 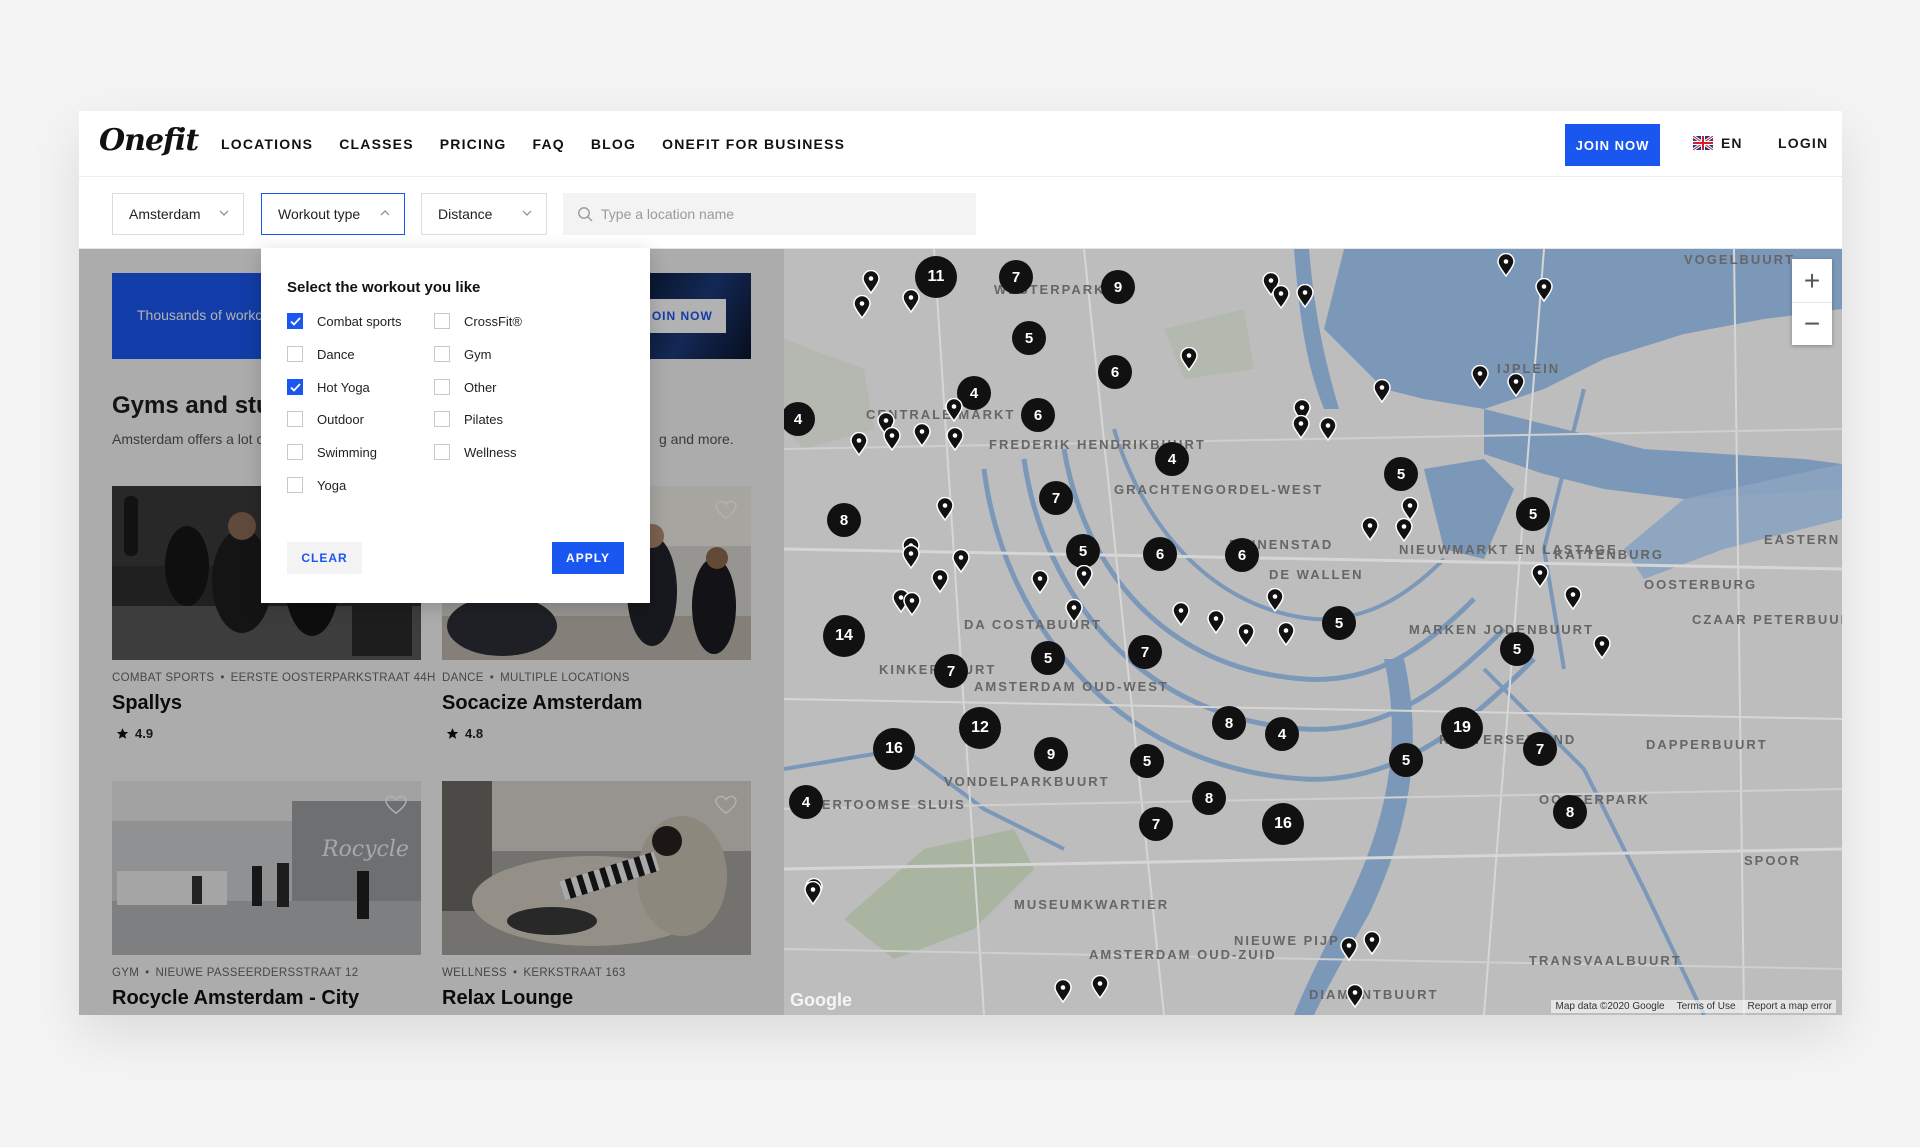 I want to click on report-map-error-link: Report a map error, so click(x=1790, y=1006).